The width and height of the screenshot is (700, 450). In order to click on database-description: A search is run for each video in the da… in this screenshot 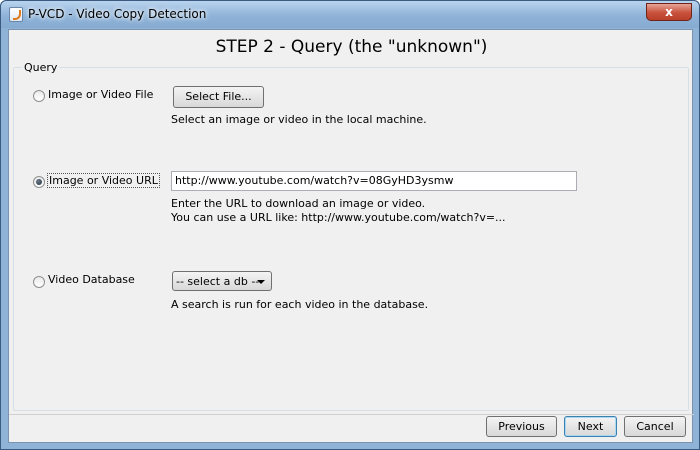, I will do `click(300, 304)`.